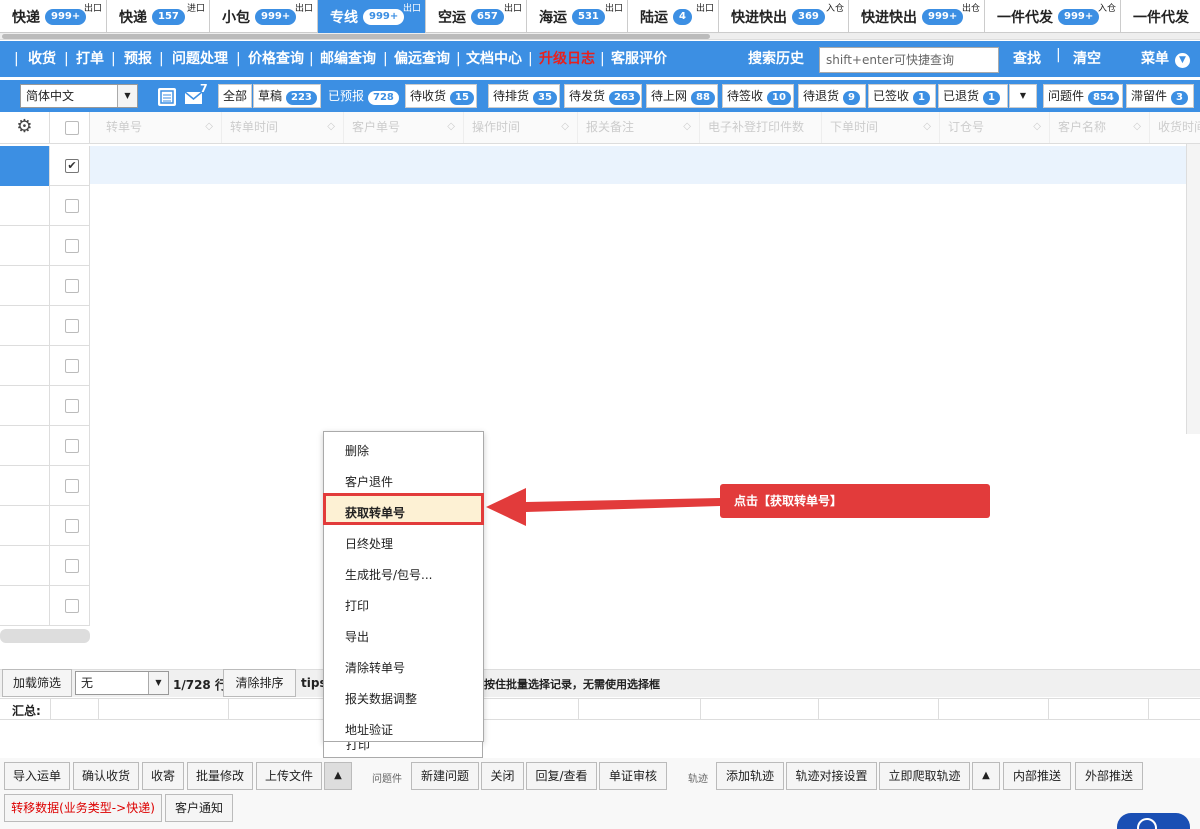 The width and height of the screenshot is (1200, 829). I want to click on top-tab-express-import: 快递 157 进口, so click(158, 16).